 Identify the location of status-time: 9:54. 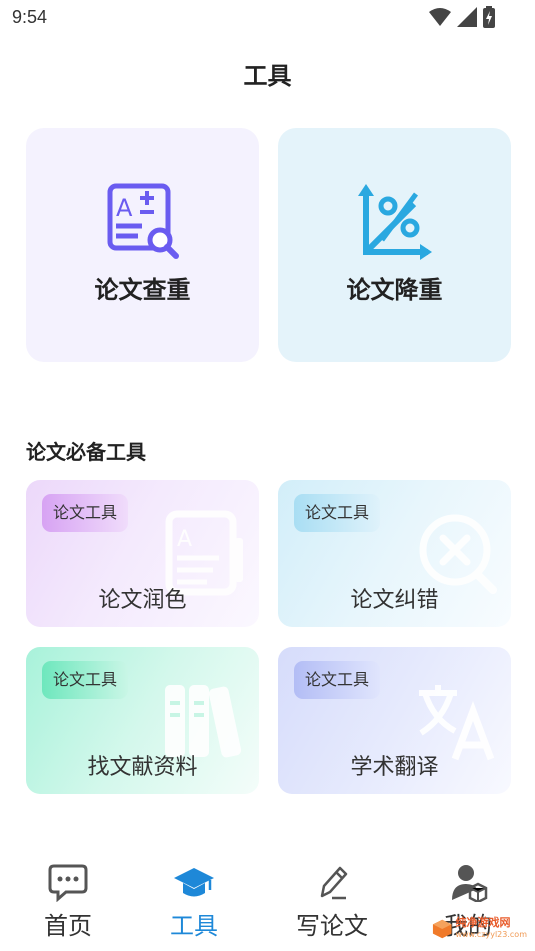
(30, 17).